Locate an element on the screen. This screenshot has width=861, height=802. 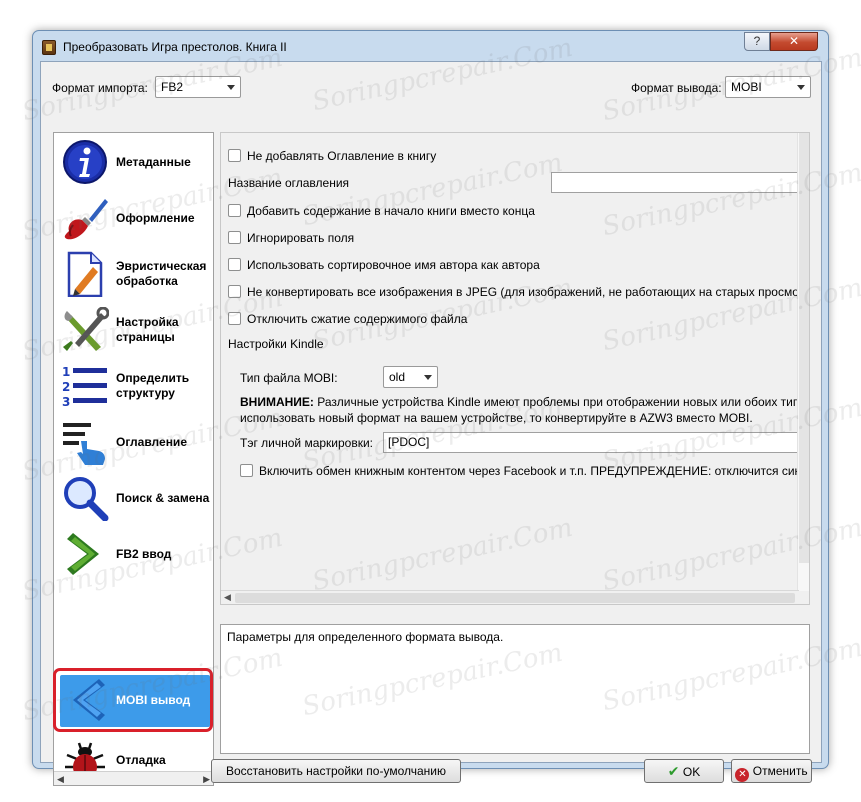
mobi-file-type-value: old is located at coordinates (397, 377).